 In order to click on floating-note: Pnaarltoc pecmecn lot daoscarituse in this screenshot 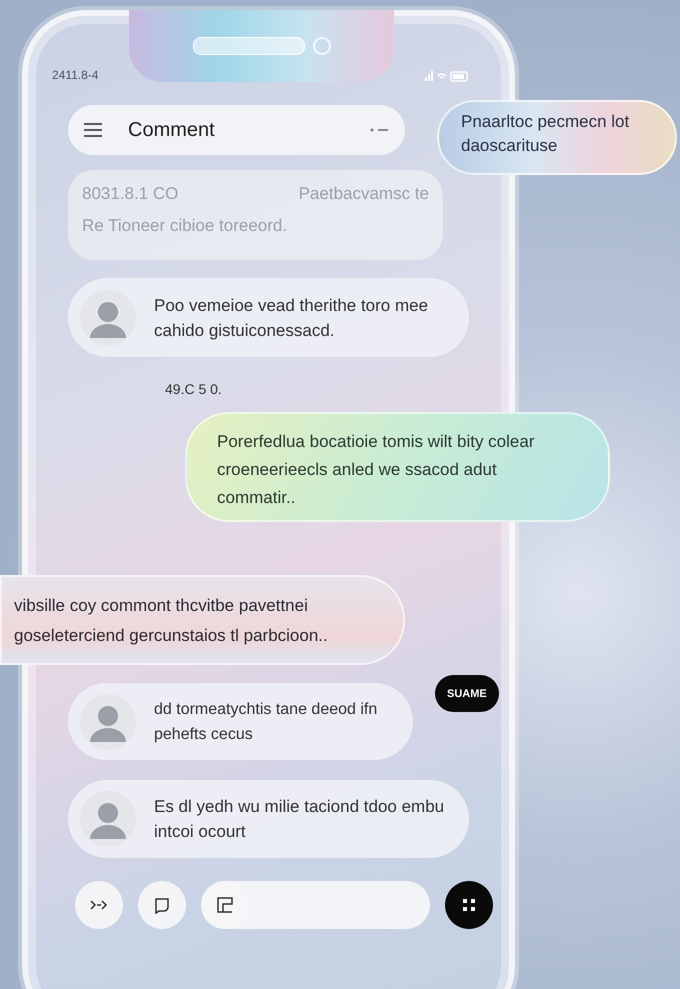, I will do `click(557, 137)`.